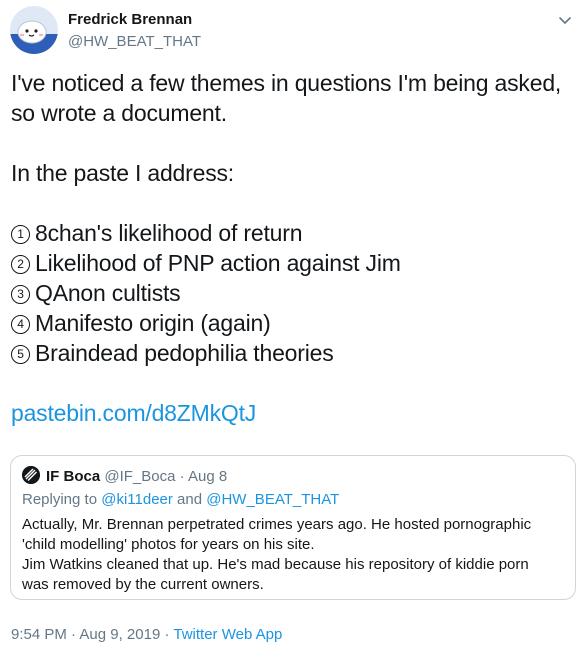 The height and width of the screenshot is (653, 587). What do you see at coordinates (207, 476) in the screenshot?
I see `quoted-date: Aug 8` at bounding box center [207, 476].